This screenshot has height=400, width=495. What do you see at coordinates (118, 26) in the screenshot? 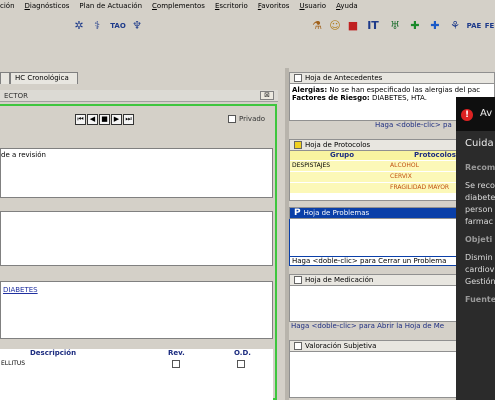
I see `tao-icon: TAO` at bounding box center [118, 26].